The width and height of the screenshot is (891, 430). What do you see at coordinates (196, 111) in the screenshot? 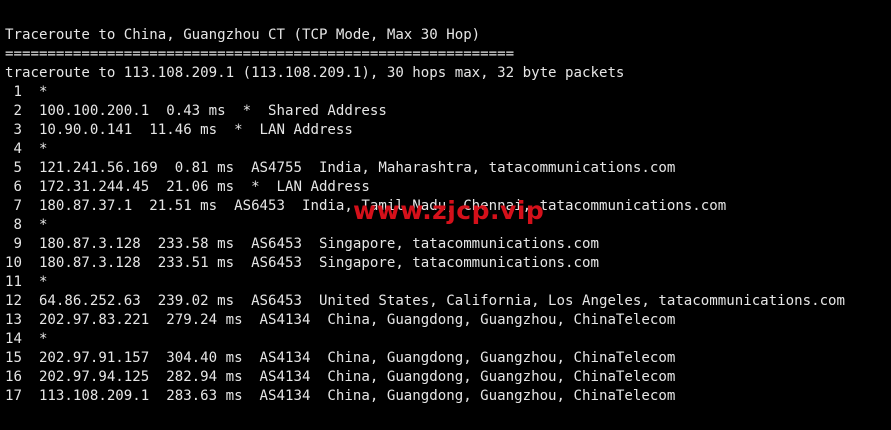
I see `hop-line: 2 100.100.200.1 0.43 ms * Shared Address` at bounding box center [196, 111].